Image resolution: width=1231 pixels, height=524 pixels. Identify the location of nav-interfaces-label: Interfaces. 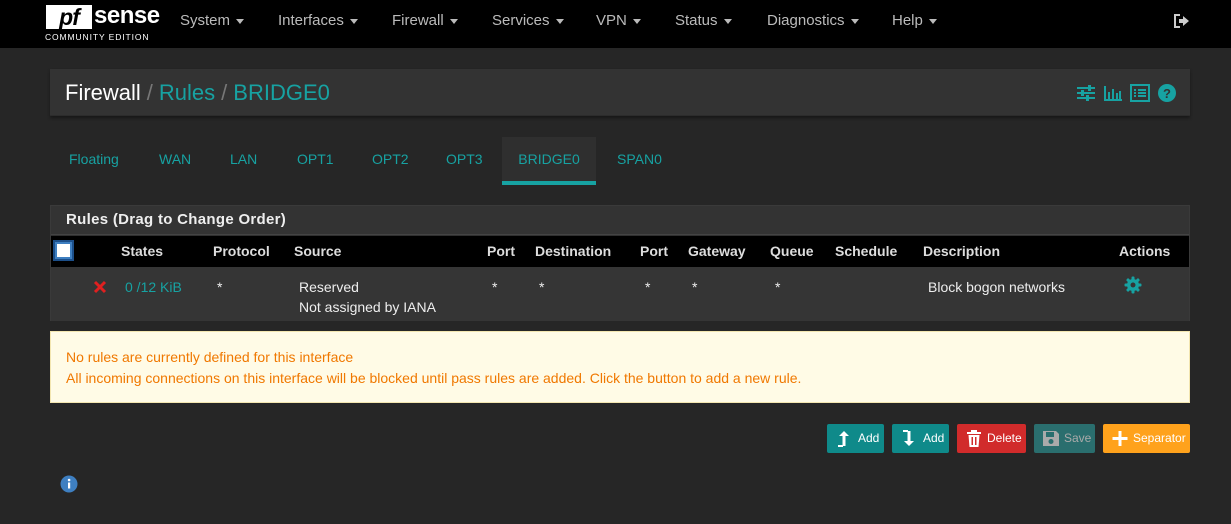
(311, 20).